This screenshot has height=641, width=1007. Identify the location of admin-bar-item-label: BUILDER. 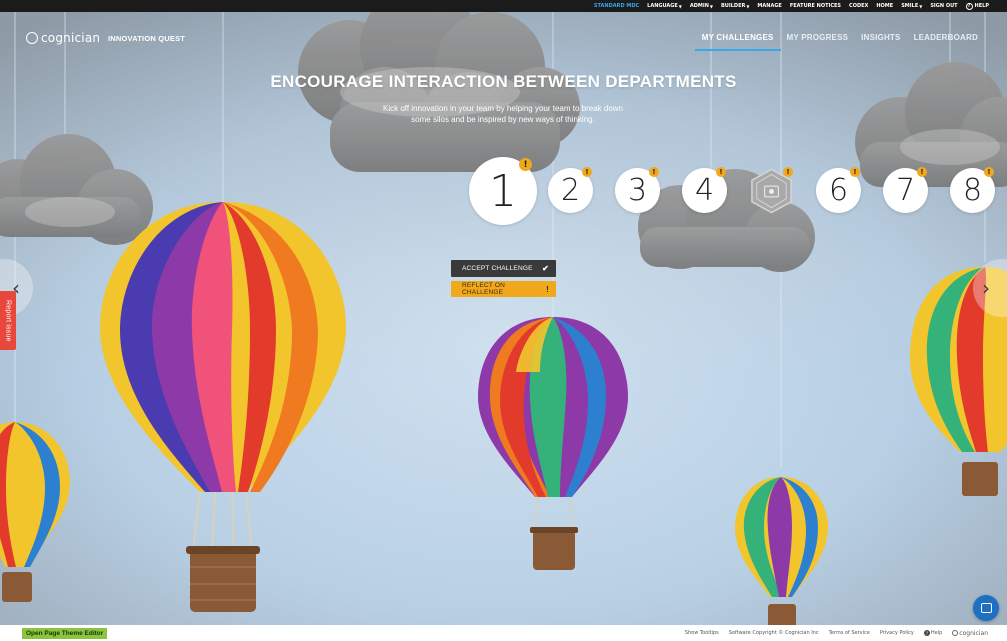
(733, 6).